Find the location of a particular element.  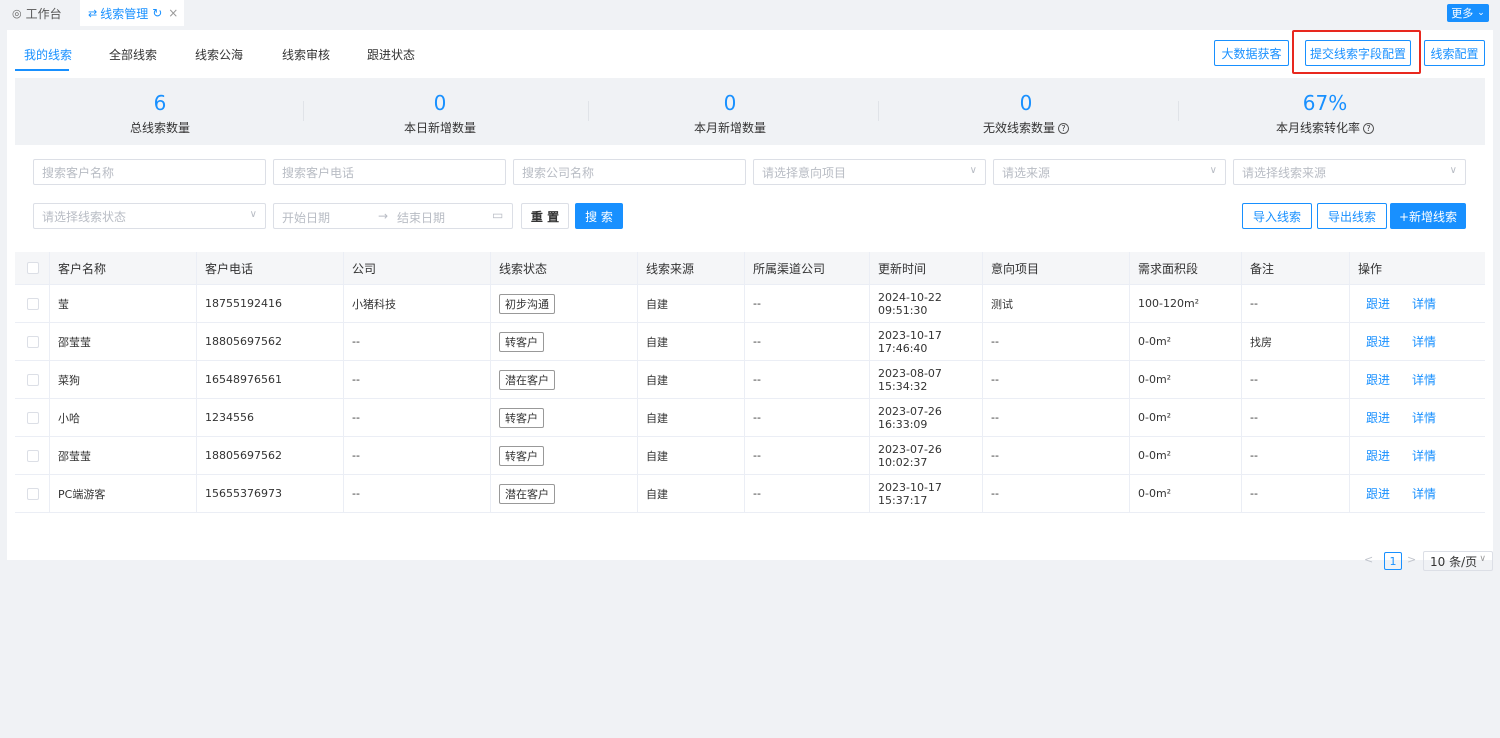

cell-area-range: 0-0m² is located at coordinates (1186, 493).